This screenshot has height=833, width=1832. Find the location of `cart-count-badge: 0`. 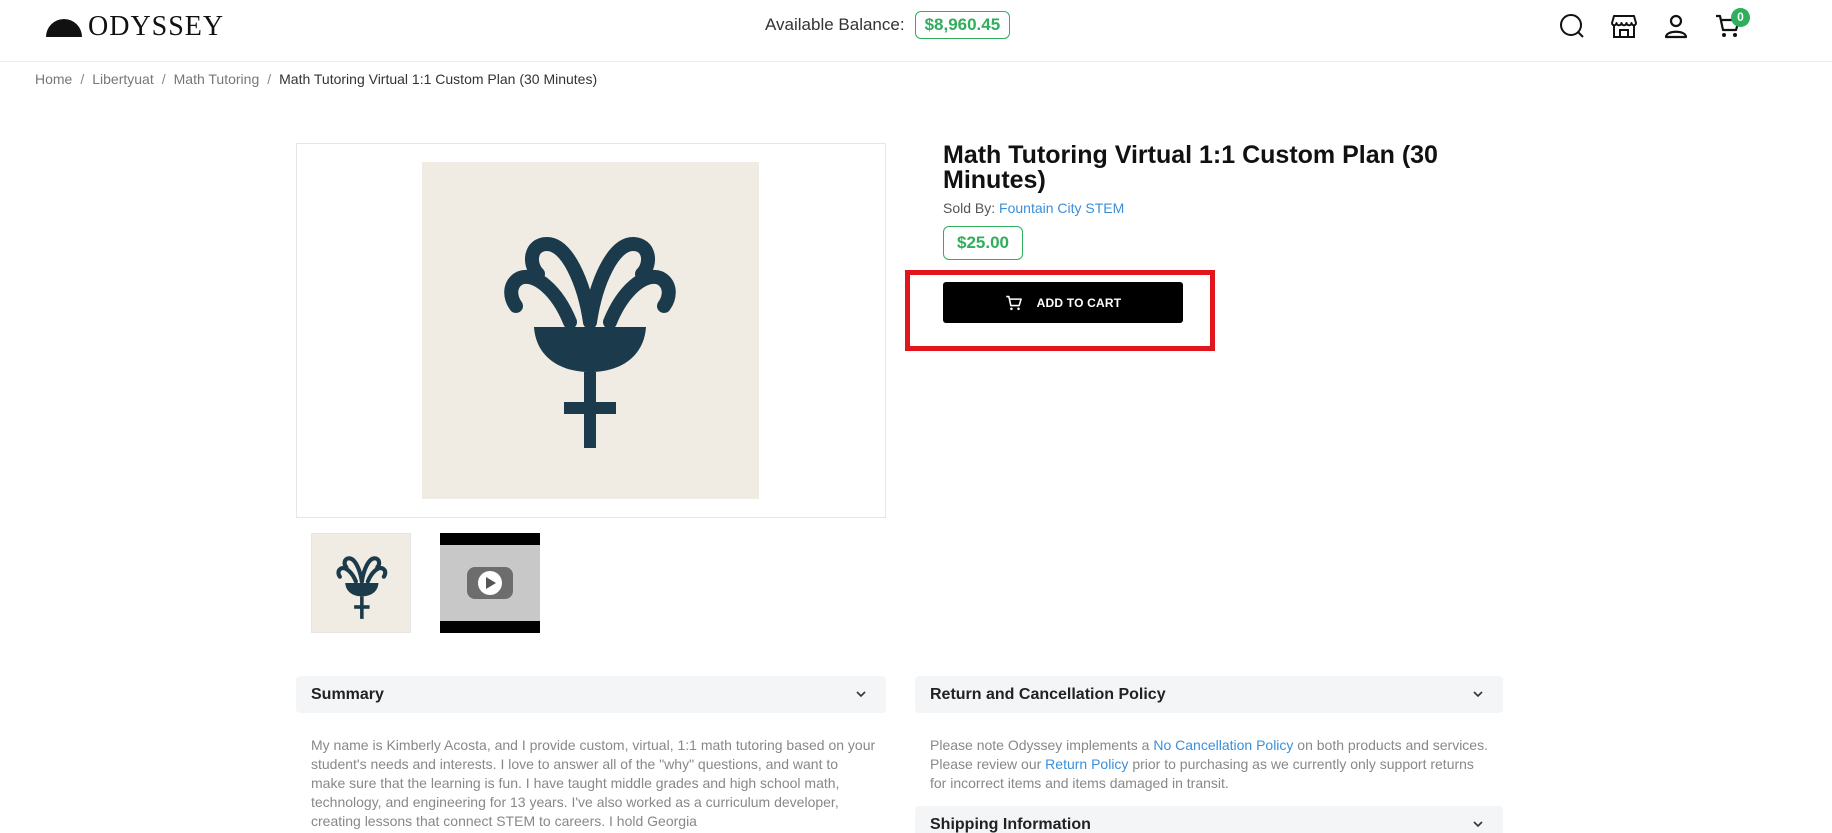

cart-count-badge: 0 is located at coordinates (1740, 17).